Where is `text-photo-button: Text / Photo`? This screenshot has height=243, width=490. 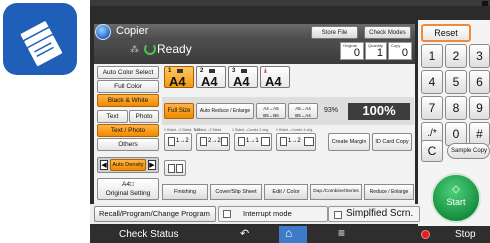
text-photo-button: Text / Photo is located at coordinates (128, 130).